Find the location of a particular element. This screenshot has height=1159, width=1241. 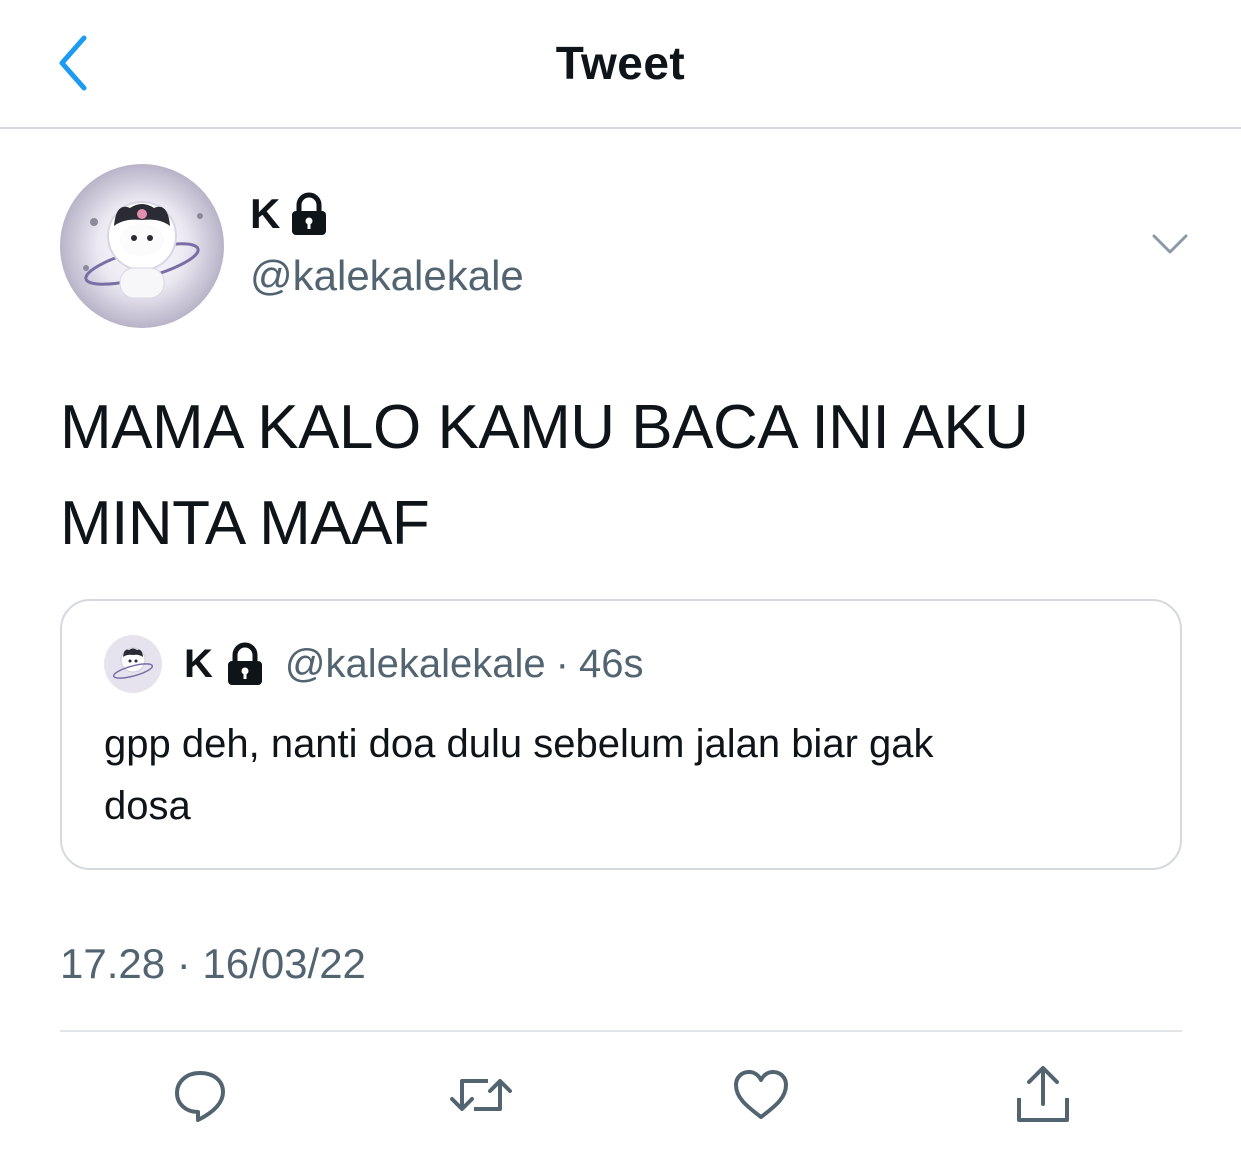

author-handle: @kalekalekale is located at coordinates (387, 276).